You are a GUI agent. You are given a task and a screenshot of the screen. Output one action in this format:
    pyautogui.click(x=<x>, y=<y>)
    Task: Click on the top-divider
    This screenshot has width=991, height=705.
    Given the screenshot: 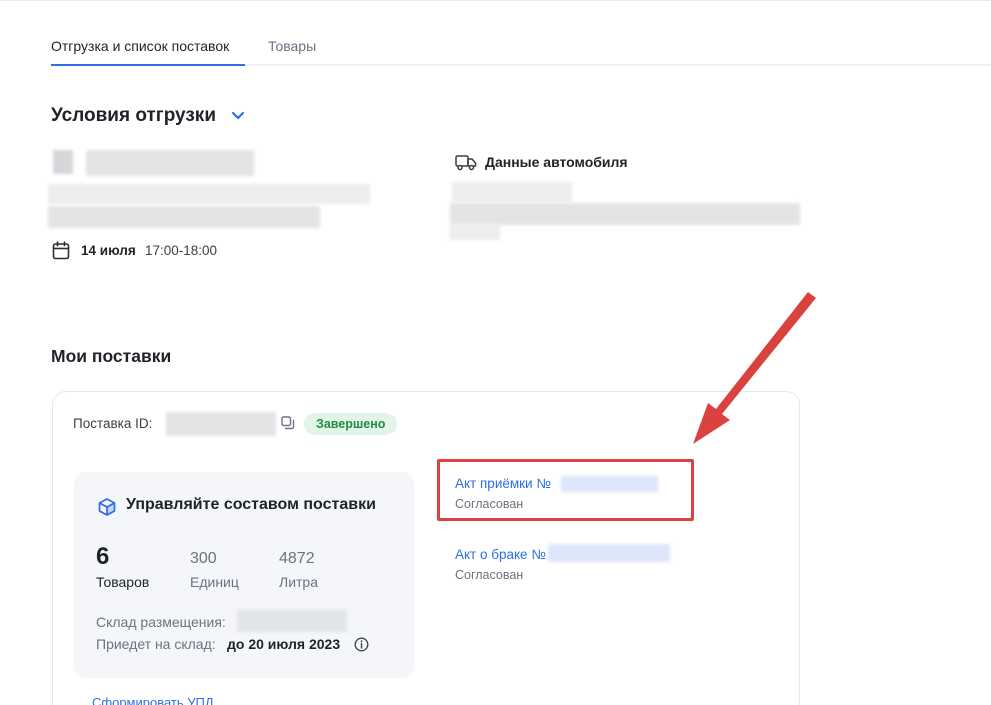 What is the action you would take?
    pyautogui.click(x=495, y=0)
    